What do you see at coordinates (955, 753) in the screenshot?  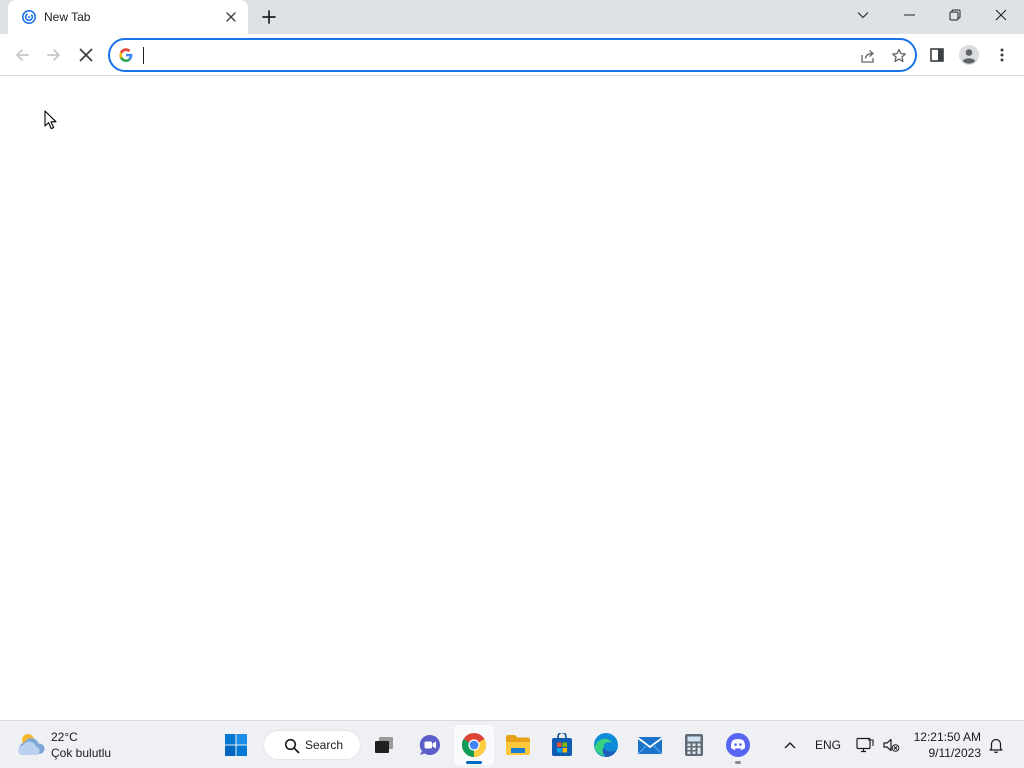 I see `clock-date: 9/11/2023` at bounding box center [955, 753].